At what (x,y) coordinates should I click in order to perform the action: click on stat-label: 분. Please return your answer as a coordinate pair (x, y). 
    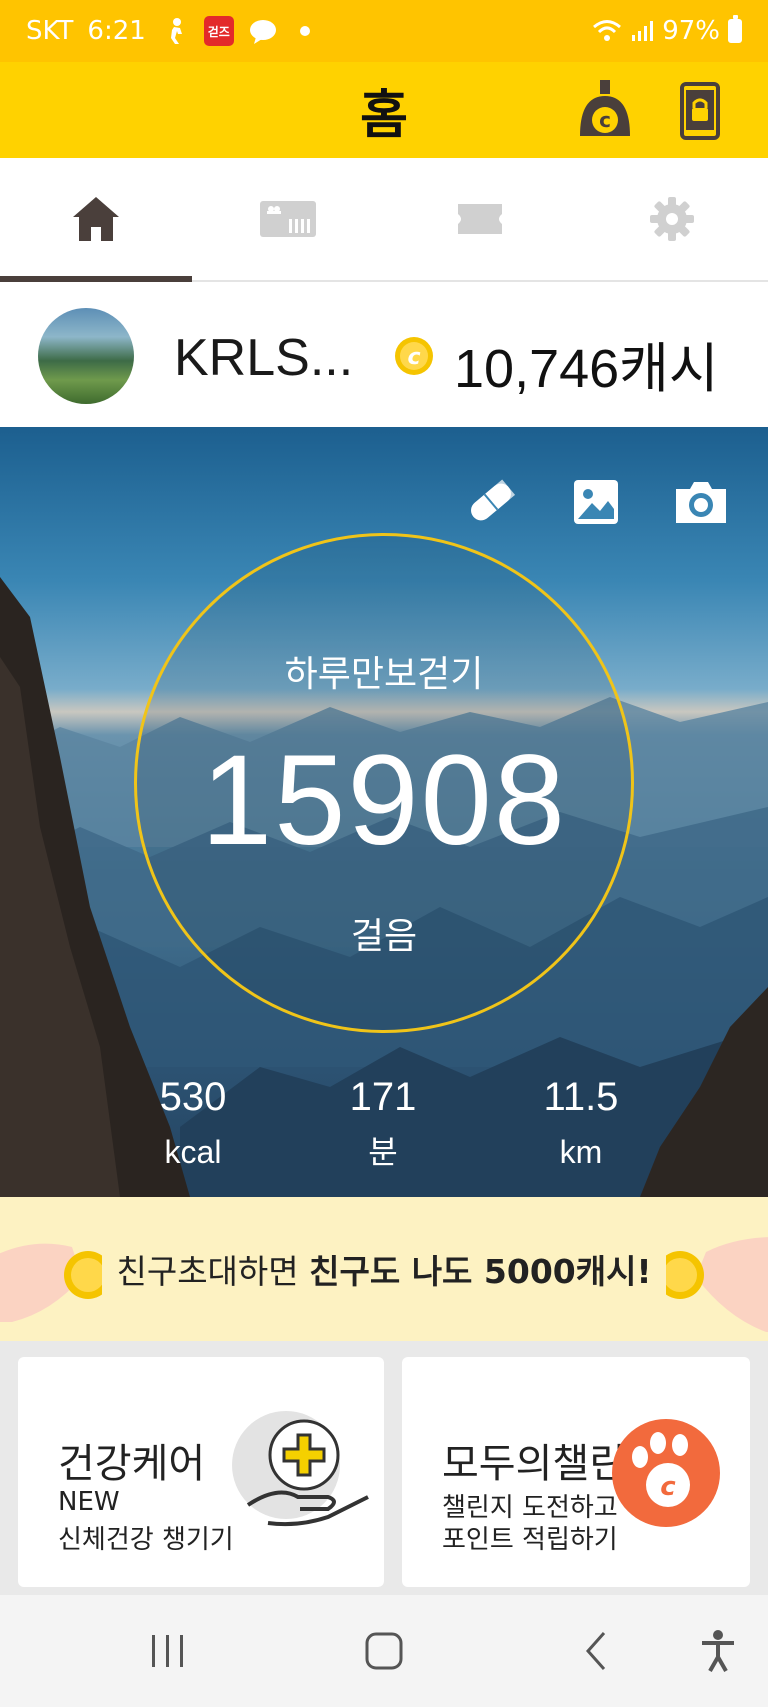
    Looking at the image, I should click on (383, 1152).